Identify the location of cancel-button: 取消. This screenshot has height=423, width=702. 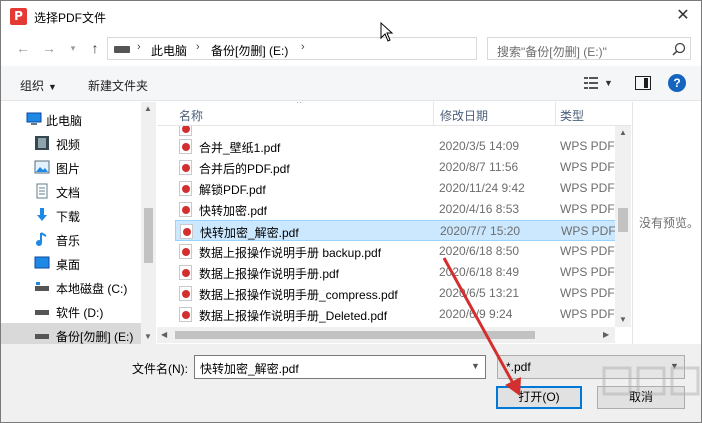
(641, 397).